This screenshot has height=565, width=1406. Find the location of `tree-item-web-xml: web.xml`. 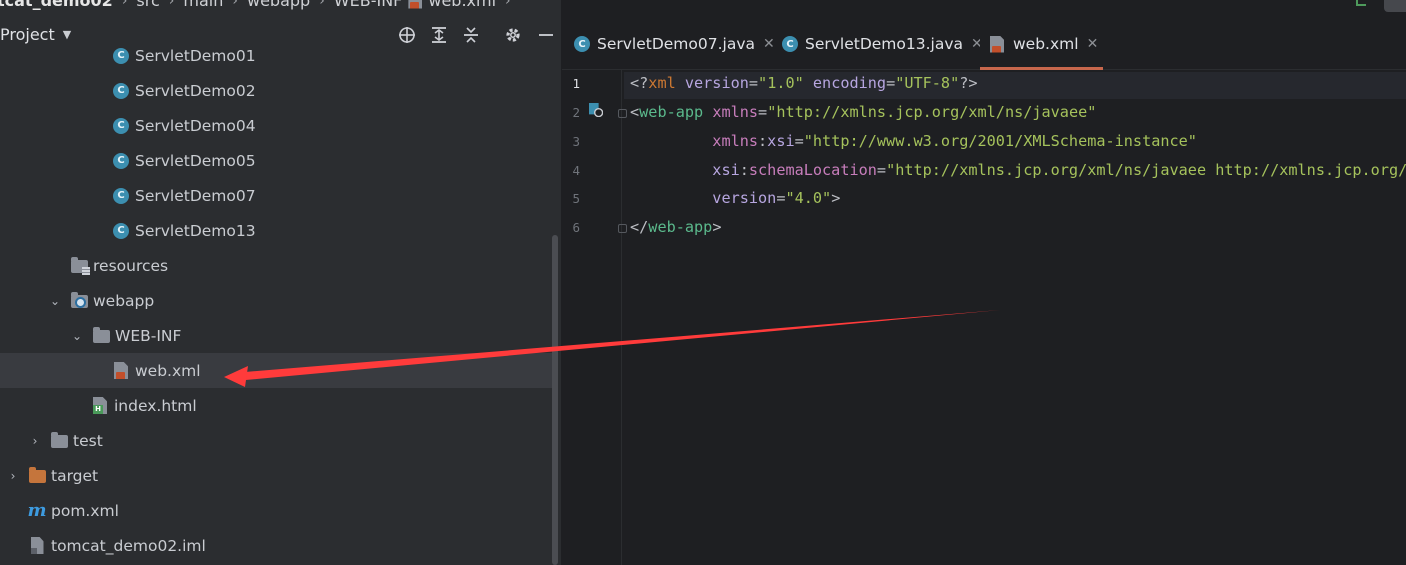

tree-item-web-xml: web.xml is located at coordinates (278, 370).